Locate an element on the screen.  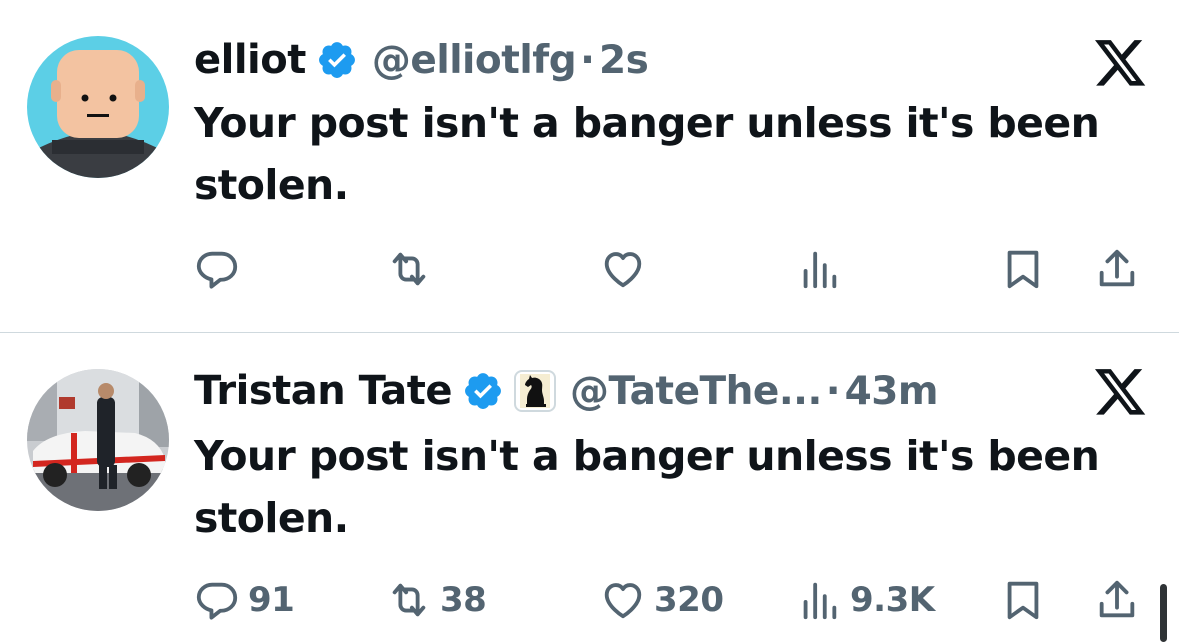
action-bar: 91 38 320 9.3K is located at coordinates (674, 600).